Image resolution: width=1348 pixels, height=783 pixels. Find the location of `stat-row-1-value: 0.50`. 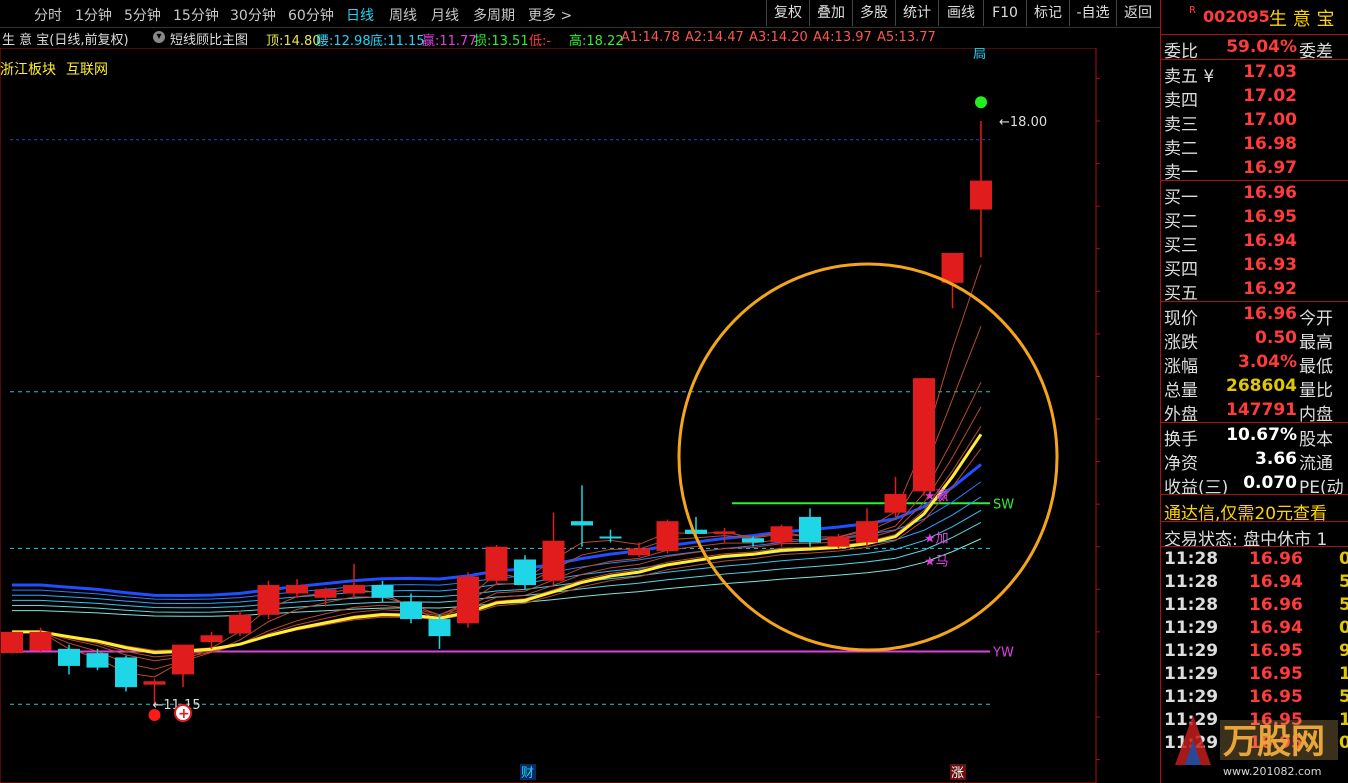

stat-row-1-value: 0.50 is located at coordinates (1276, 338).